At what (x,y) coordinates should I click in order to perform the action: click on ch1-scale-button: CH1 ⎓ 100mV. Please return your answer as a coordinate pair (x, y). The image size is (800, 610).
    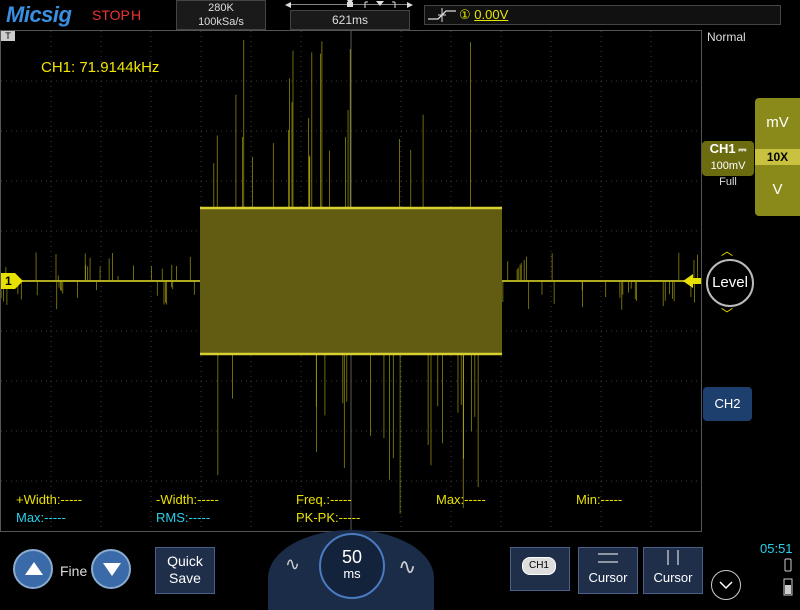
    Looking at the image, I should click on (728, 158).